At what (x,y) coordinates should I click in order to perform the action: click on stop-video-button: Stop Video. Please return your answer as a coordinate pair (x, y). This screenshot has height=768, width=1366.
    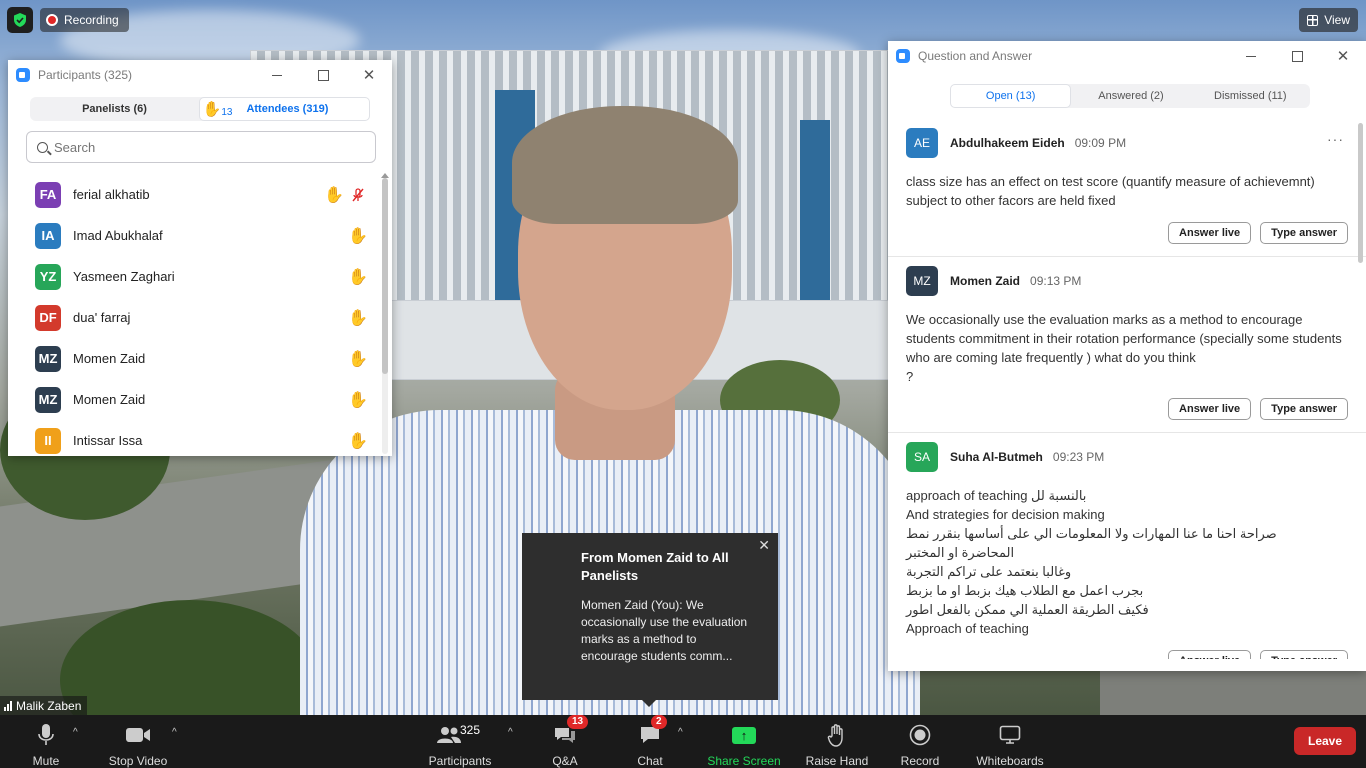
    Looking at the image, I should click on (138, 741).